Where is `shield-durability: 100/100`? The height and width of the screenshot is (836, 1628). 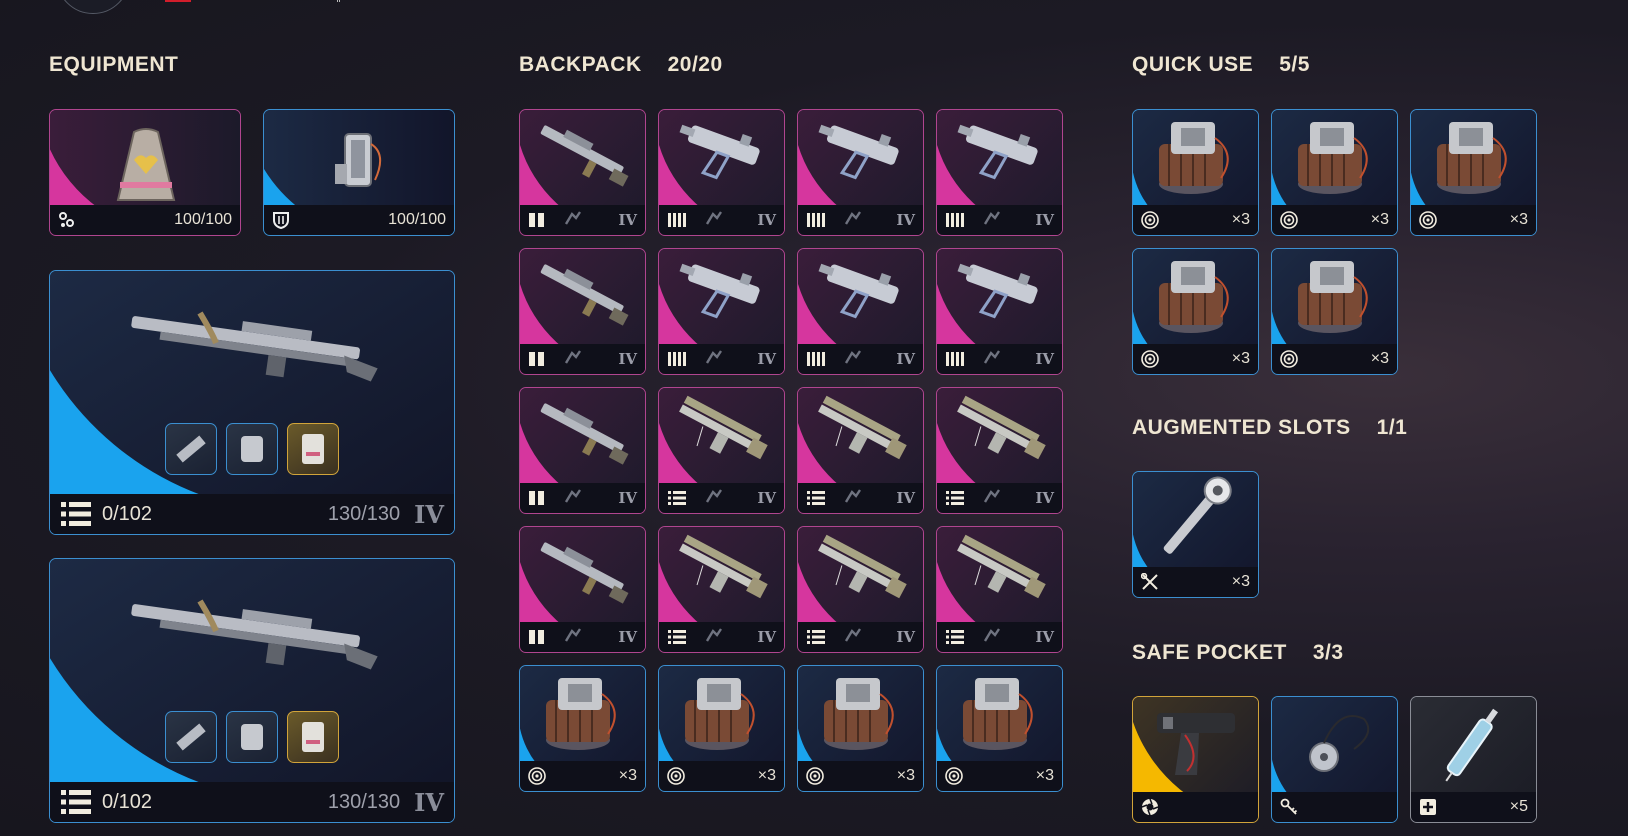 shield-durability: 100/100 is located at coordinates (417, 219).